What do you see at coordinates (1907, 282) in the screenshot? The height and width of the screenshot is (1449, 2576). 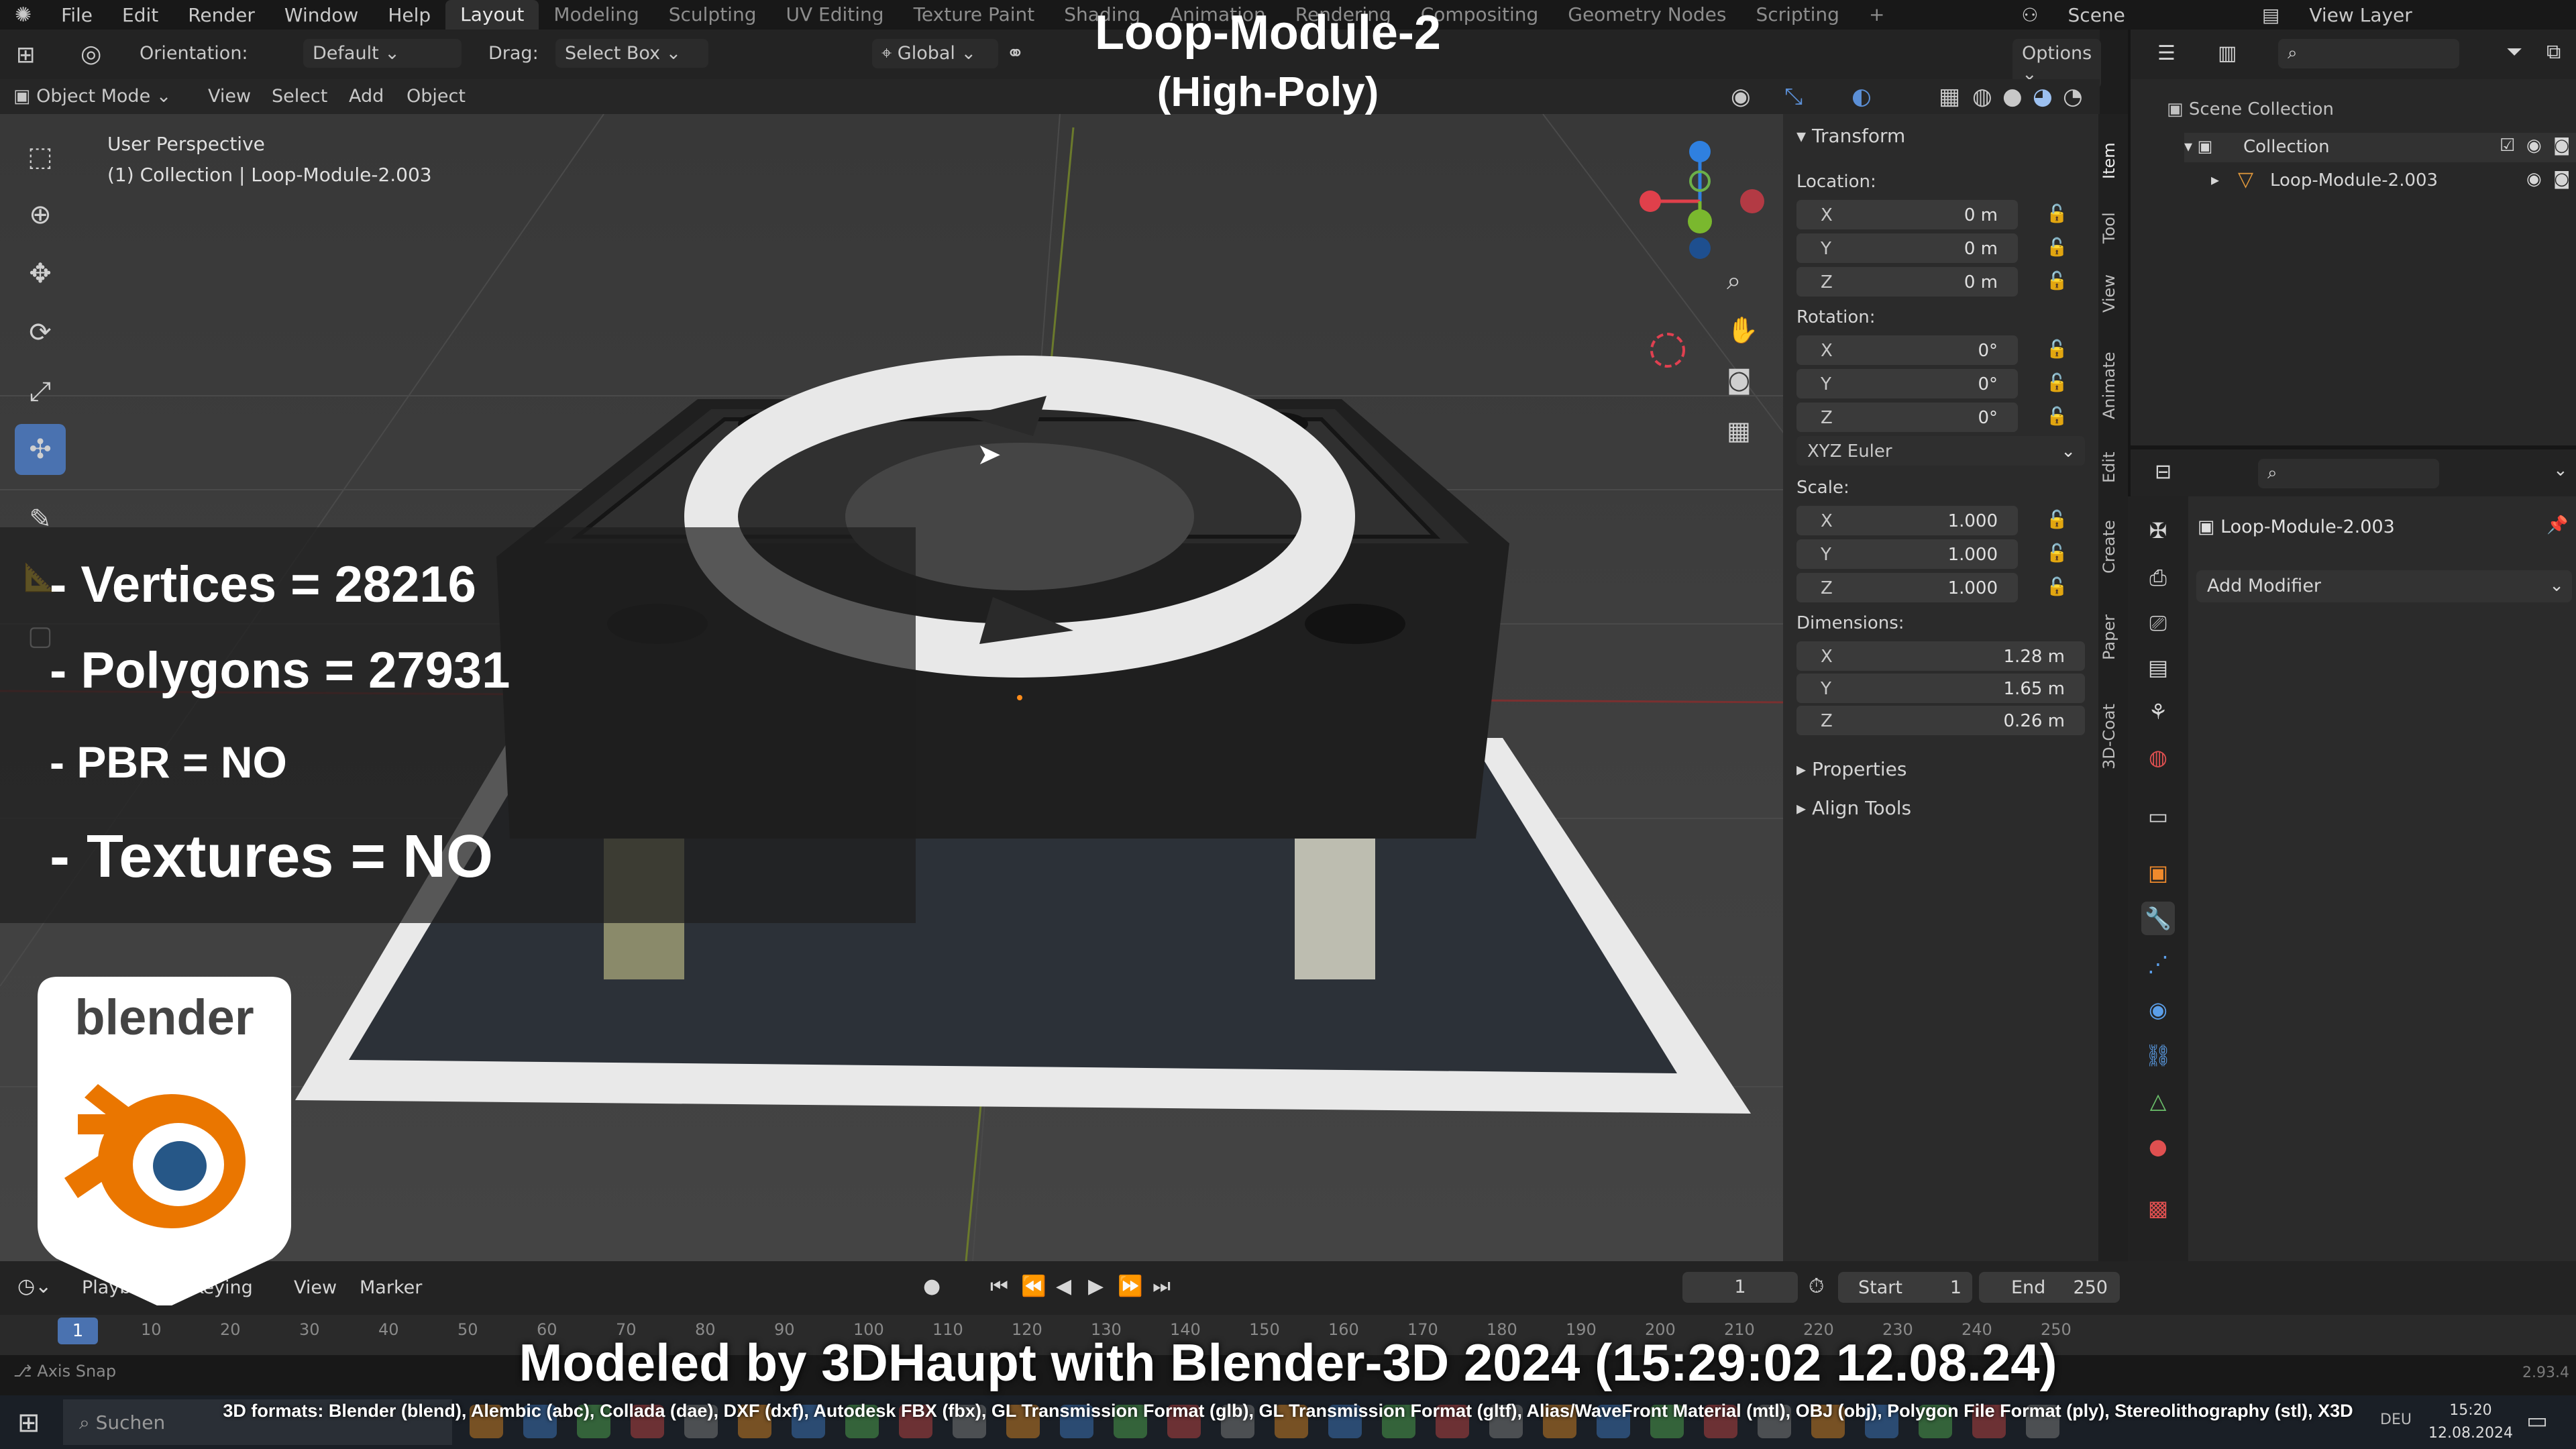 I see `location-z-field: Z0 m` at bounding box center [1907, 282].